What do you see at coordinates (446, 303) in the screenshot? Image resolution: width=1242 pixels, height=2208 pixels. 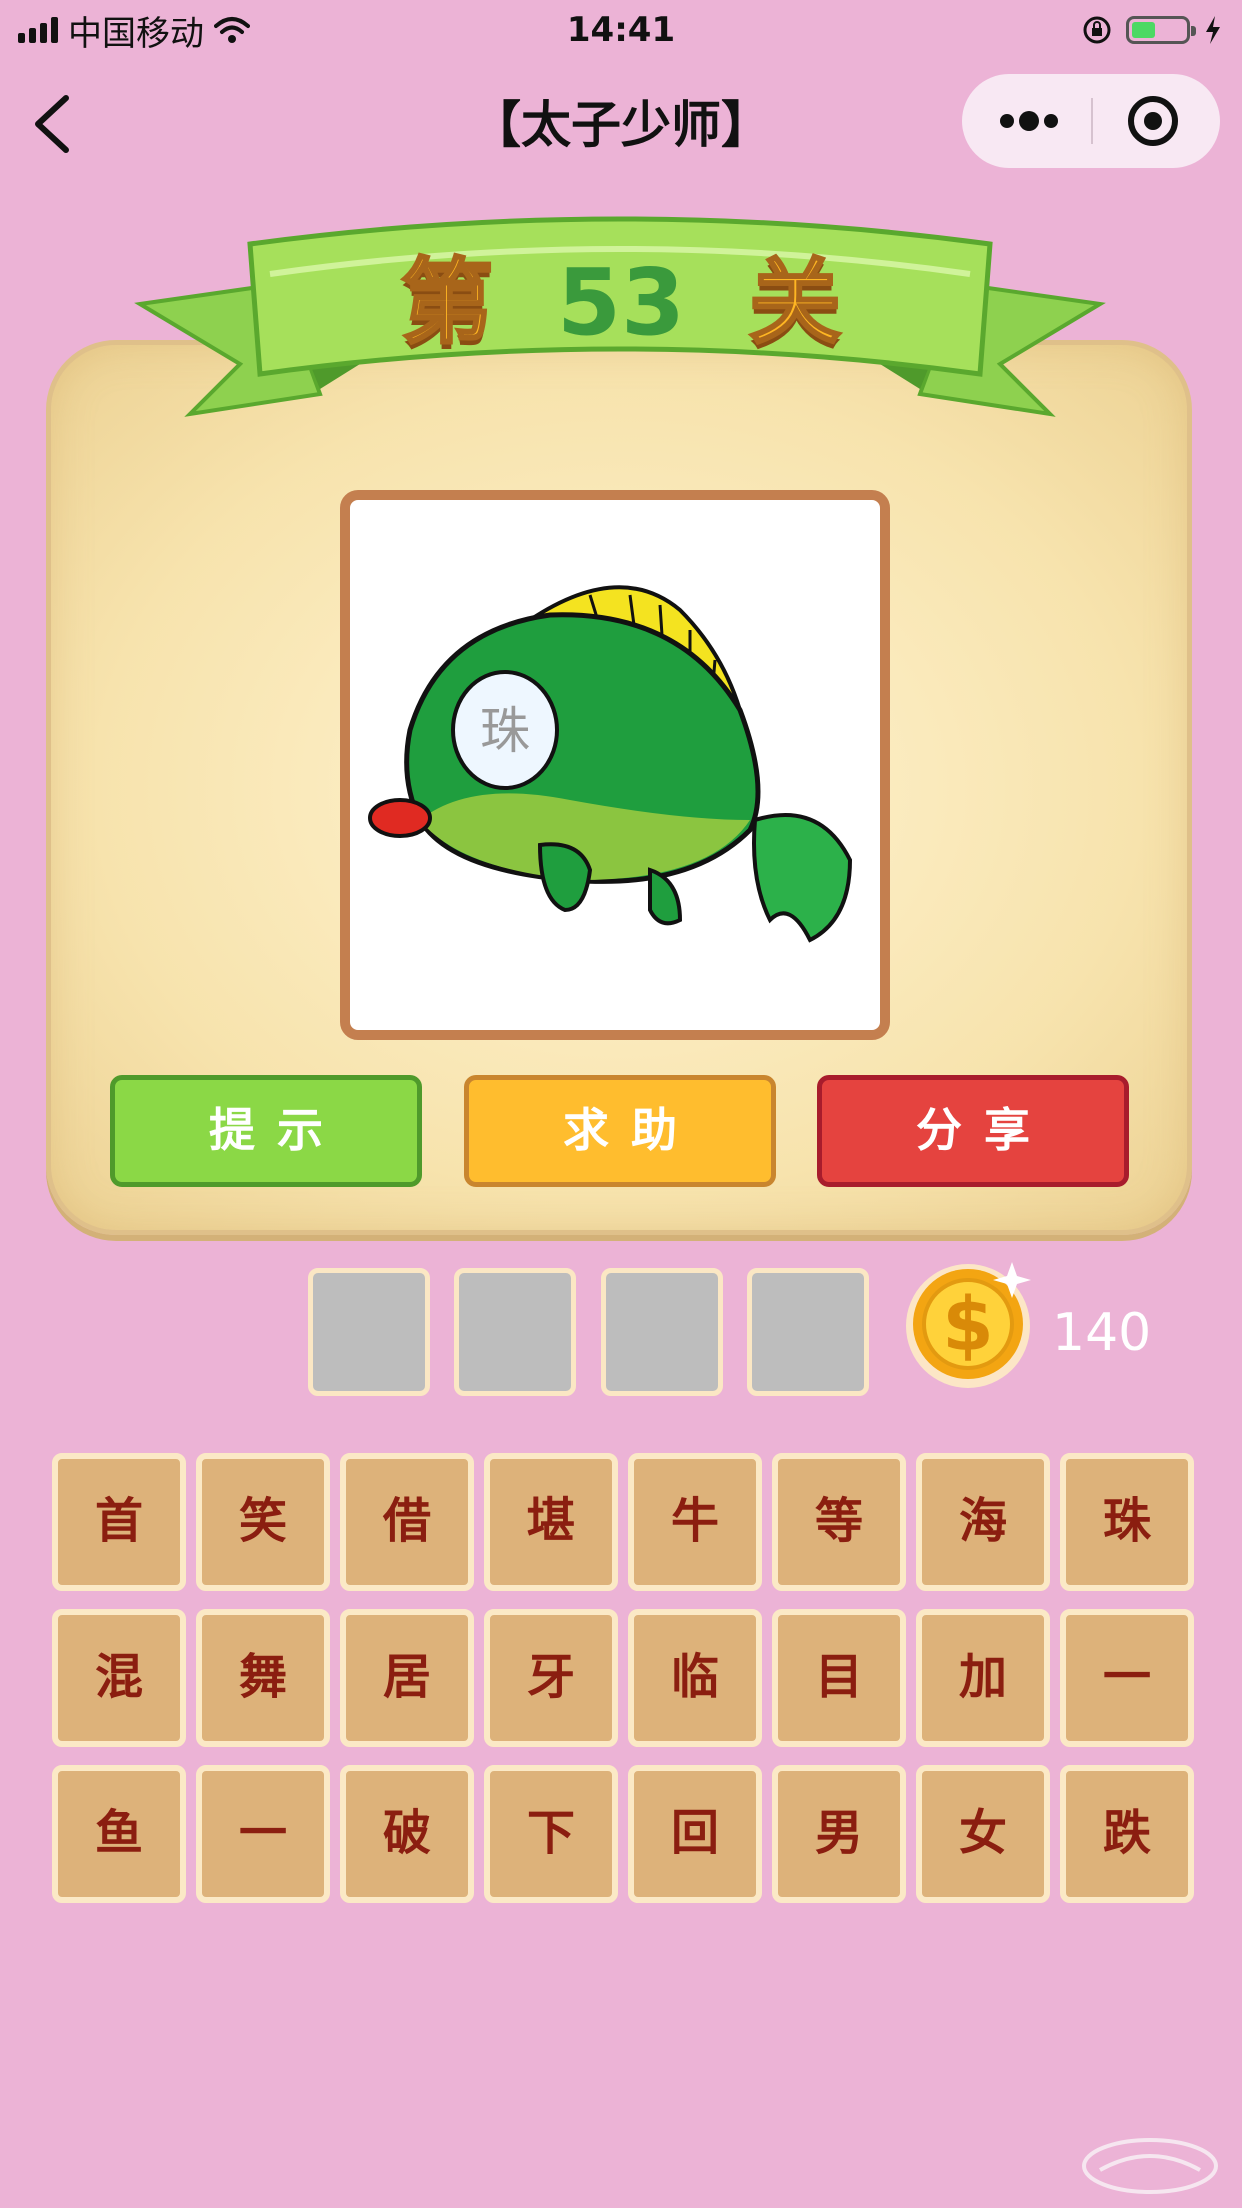 I see `level-prefix: 第` at bounding box center [446, 303].